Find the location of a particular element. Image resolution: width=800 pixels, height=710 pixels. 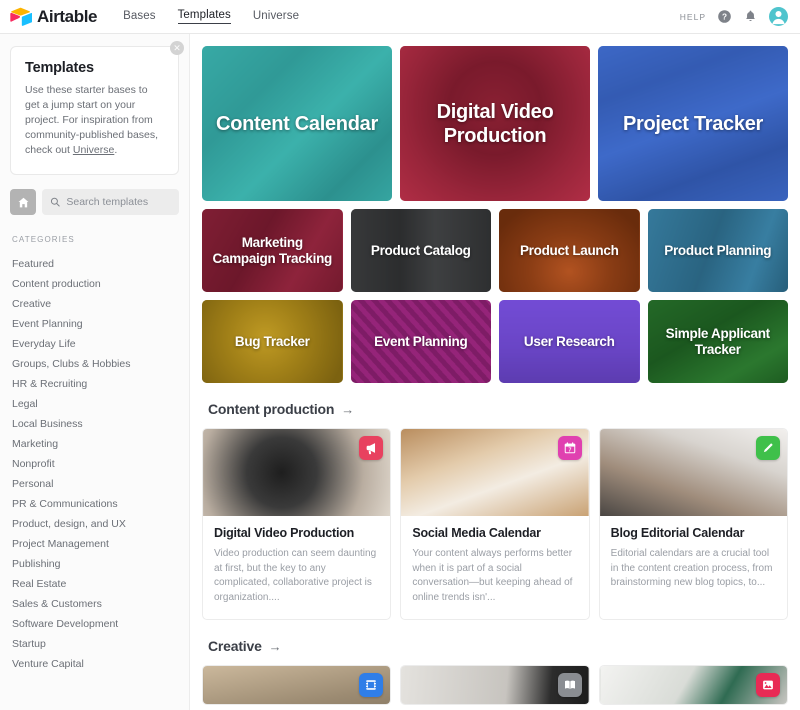

template-tile-project-tracker: Project Tracker is located at coordinates (693, 123).